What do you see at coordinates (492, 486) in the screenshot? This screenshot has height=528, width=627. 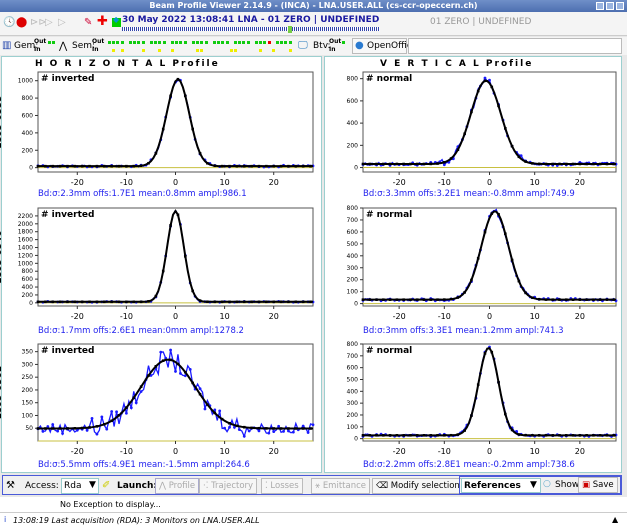 I see `references-value: References` at bounding box center [492, 486].